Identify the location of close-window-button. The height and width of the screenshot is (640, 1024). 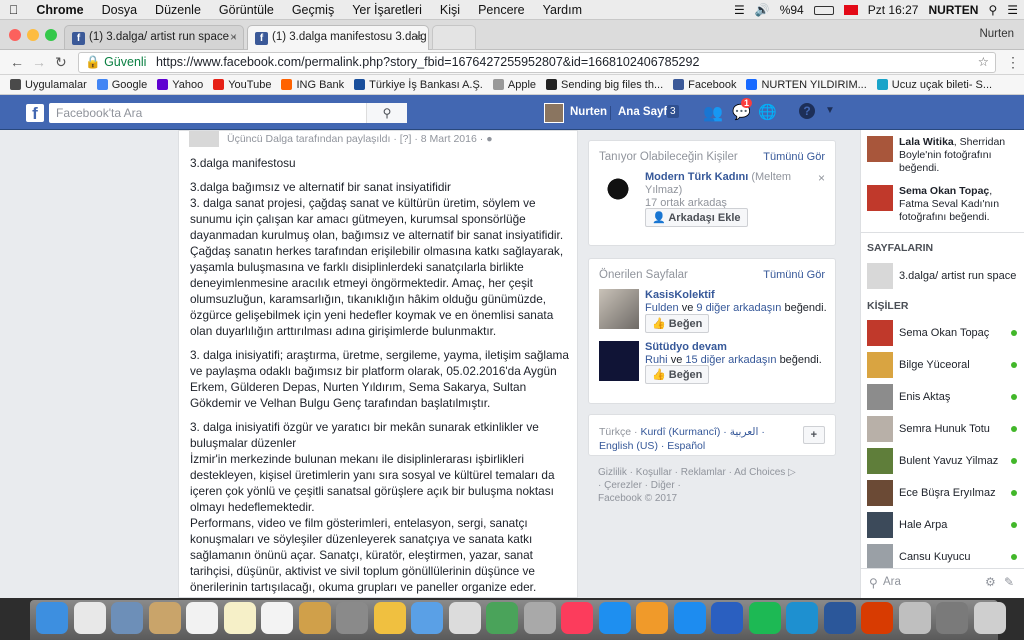
(15, 35).